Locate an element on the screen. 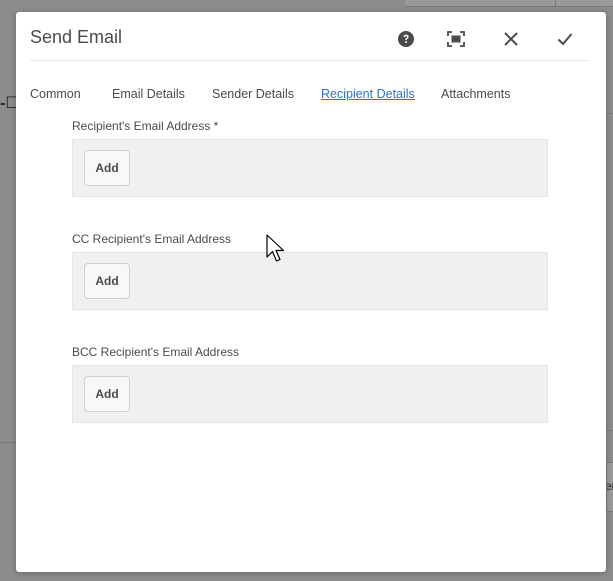  tab-email-details: Email Details is located at coordinates (148, 97).